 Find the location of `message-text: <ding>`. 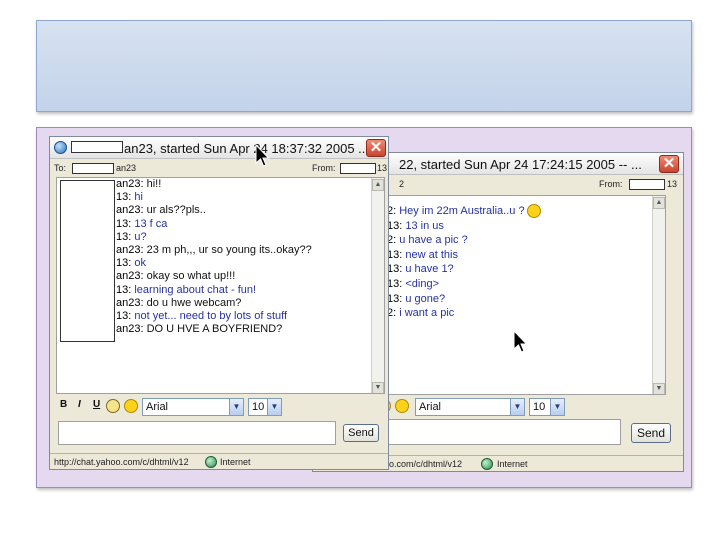

message-text: <ding> is located at coordinates (422, 283).